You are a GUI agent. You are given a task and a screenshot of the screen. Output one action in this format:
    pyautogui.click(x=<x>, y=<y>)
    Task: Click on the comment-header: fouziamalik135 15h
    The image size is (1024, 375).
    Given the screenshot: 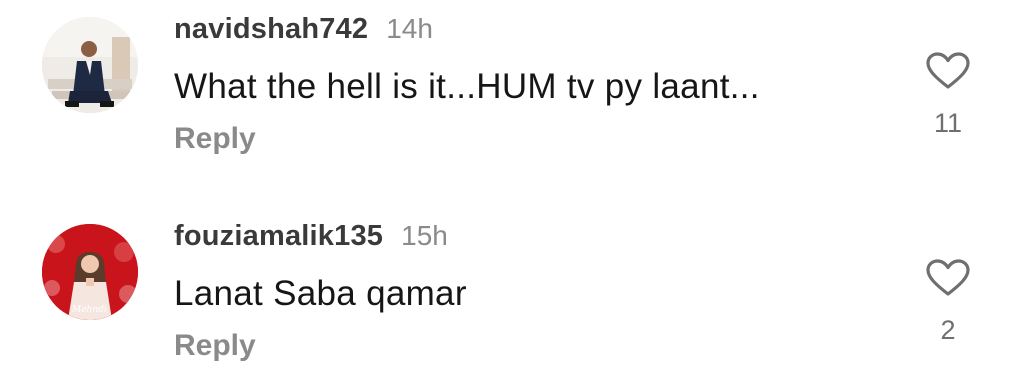 What is the action you would take?
    pyautogui.click(x=311, y=236)
    